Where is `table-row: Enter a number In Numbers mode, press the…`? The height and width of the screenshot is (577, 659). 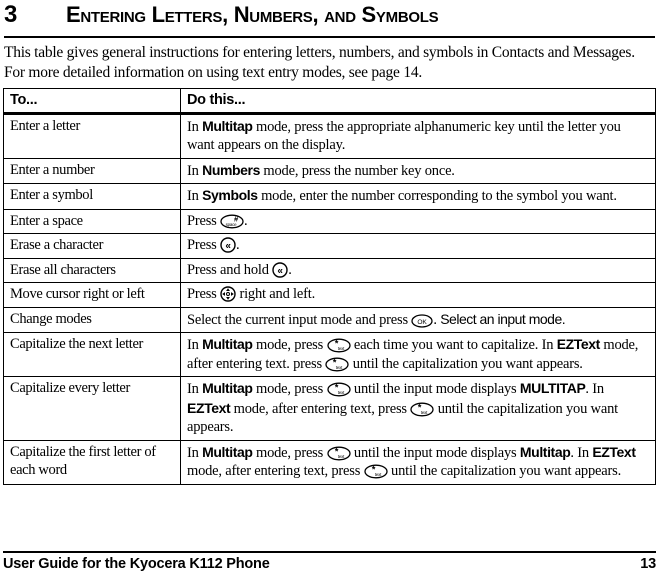 table-row: Enter a number In Numbers mode, press the… is located at coordinates (329, 170).